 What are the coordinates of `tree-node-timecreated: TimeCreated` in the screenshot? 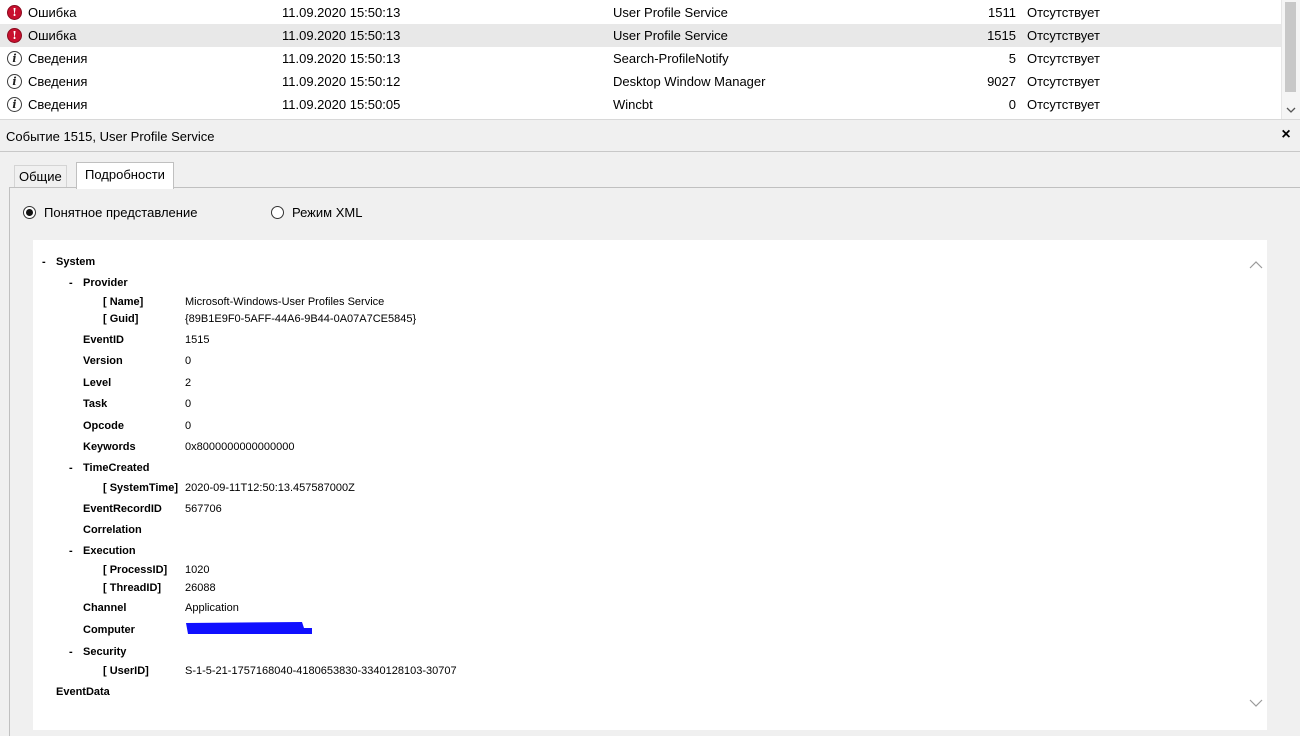 It's located at (116, 468).